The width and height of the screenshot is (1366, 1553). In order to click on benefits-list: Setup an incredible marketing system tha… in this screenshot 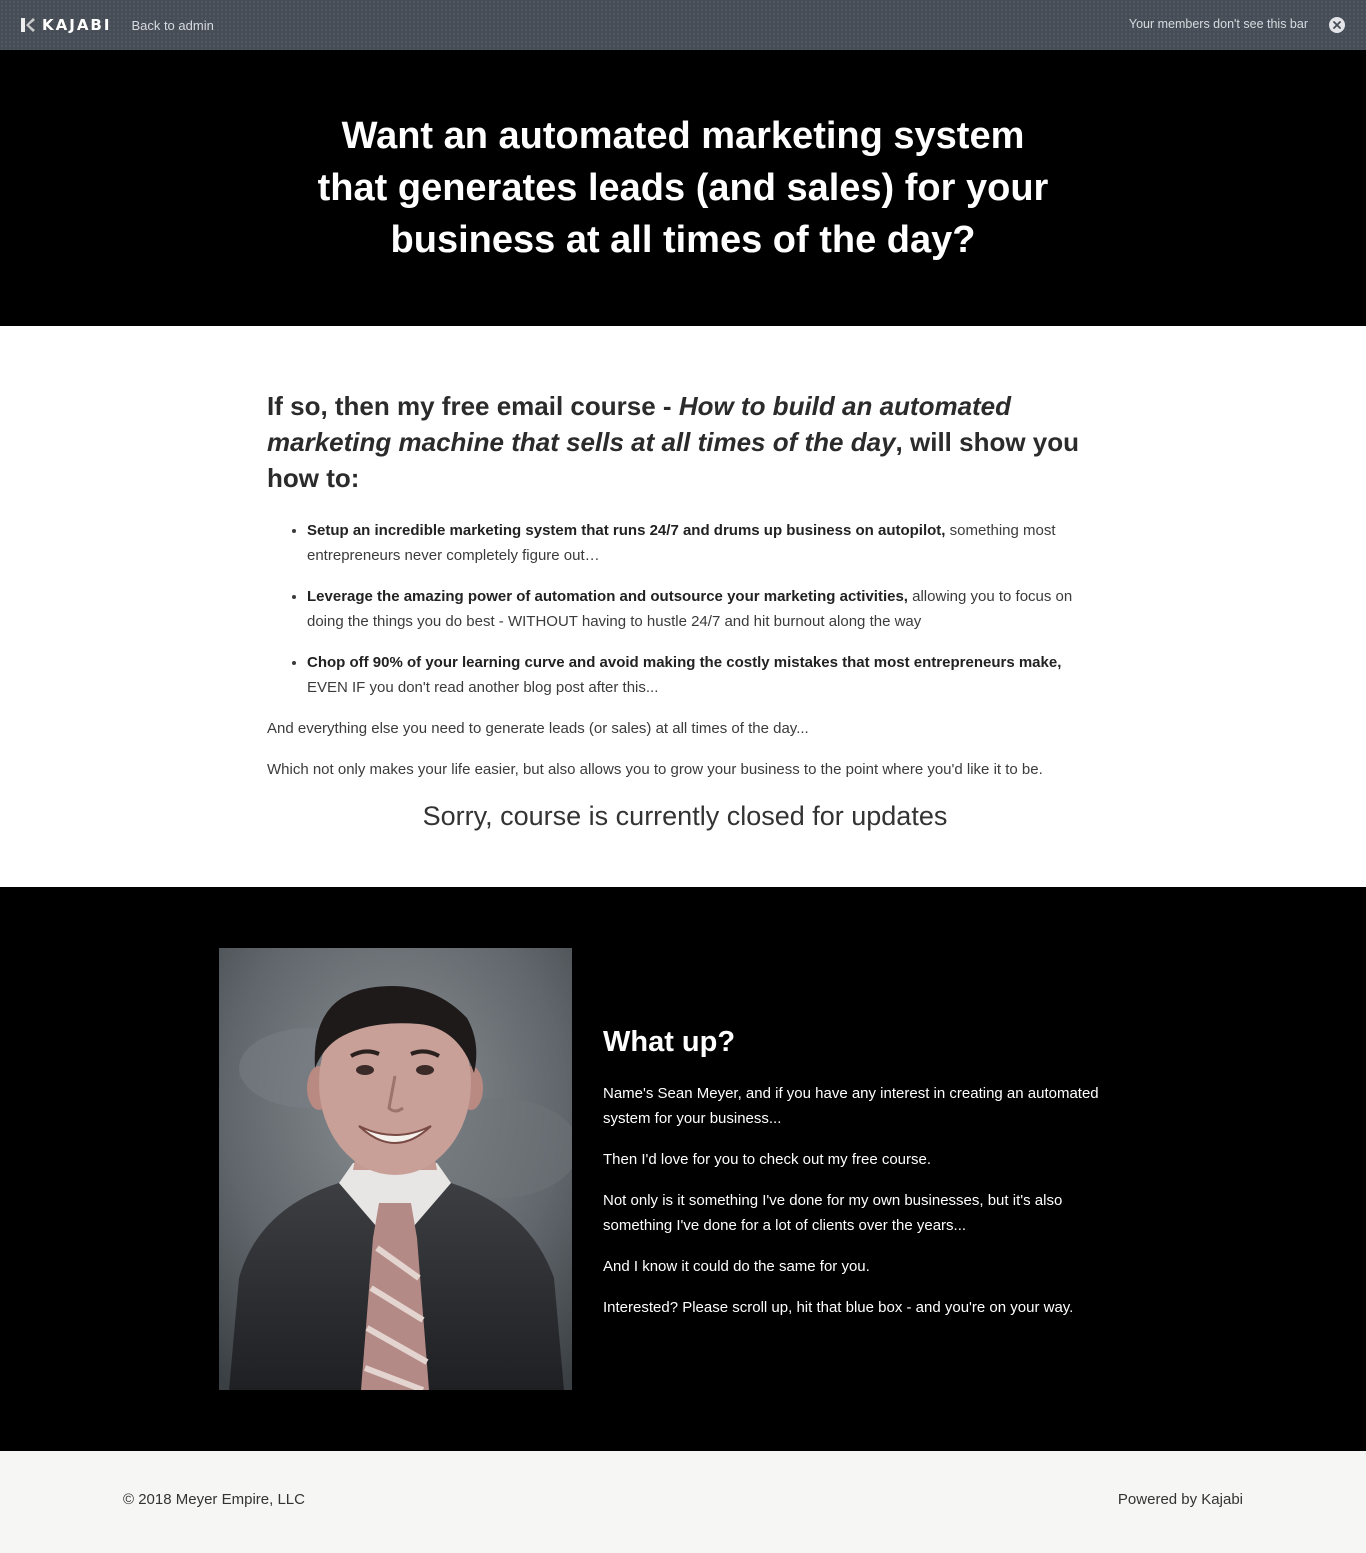, I will do `click(685, 609)`.